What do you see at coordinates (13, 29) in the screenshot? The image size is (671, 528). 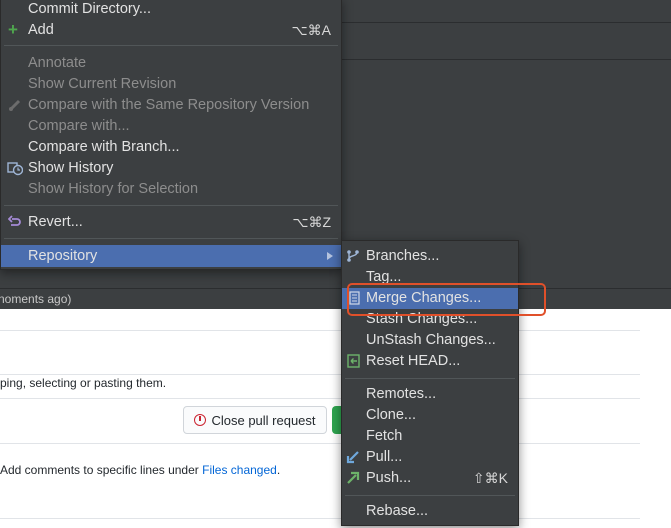 I see `plus-icon: +` at bounding box center [13, 29].